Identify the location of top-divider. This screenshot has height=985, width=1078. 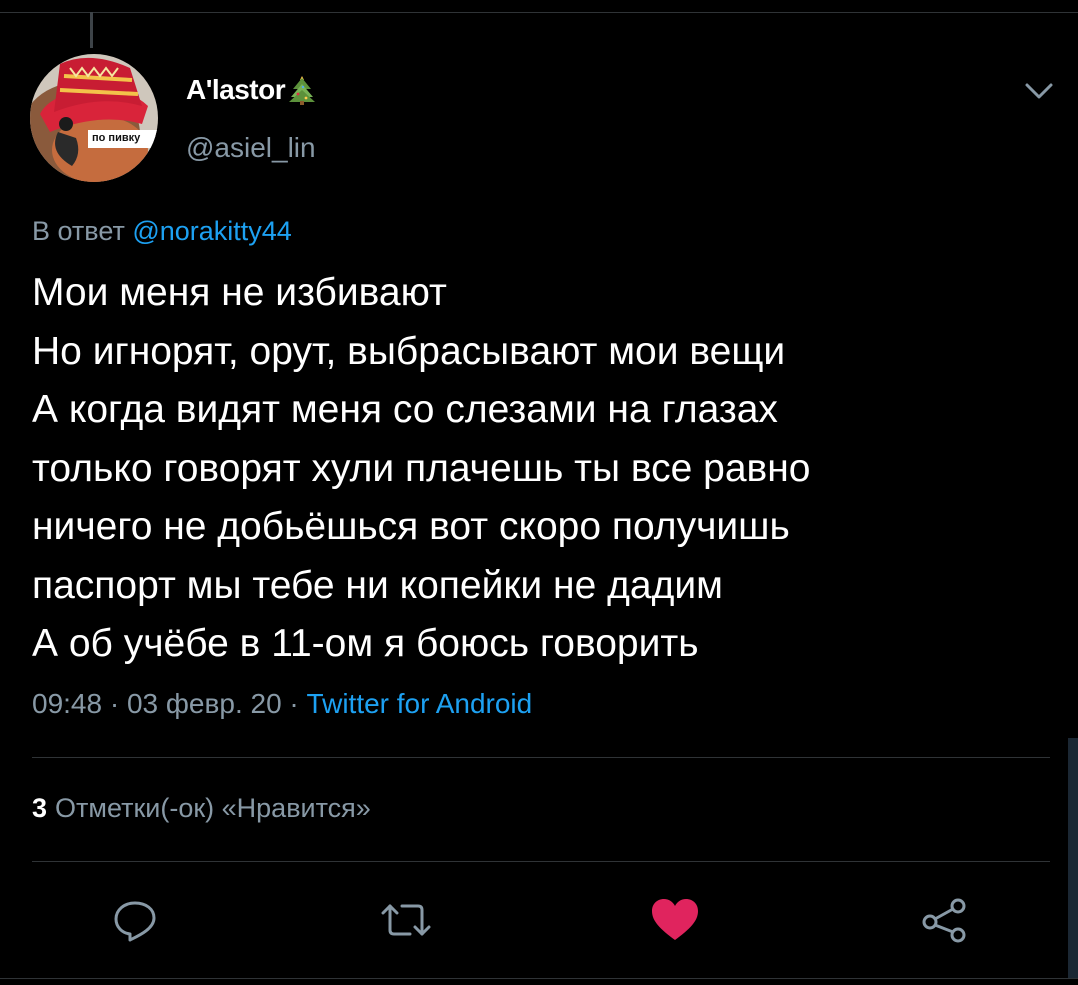
(539, 12).